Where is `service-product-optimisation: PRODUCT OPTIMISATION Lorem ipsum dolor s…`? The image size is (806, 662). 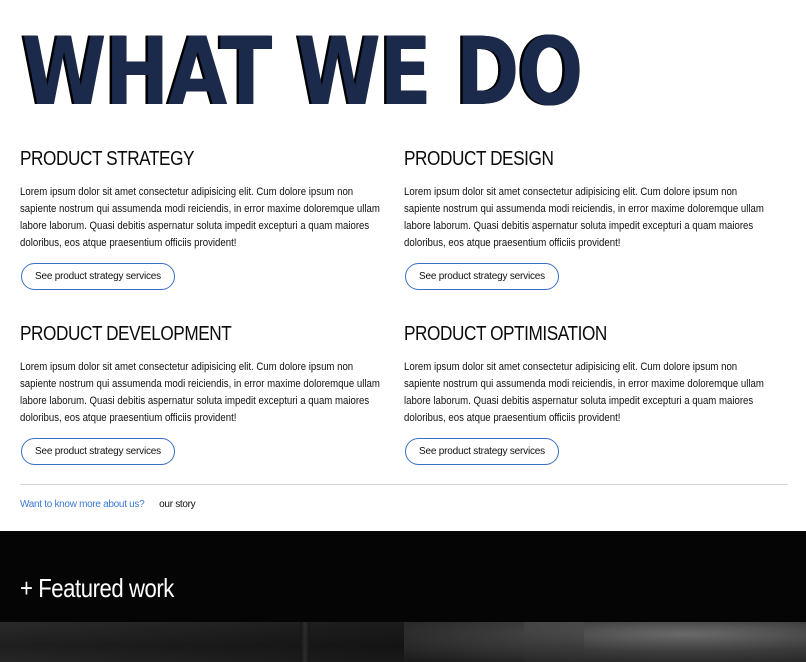
service-product-optimisation: PRODUCT OPTIMISATION Lorem ipsum dolor s… is located at coordinates (585, 394).